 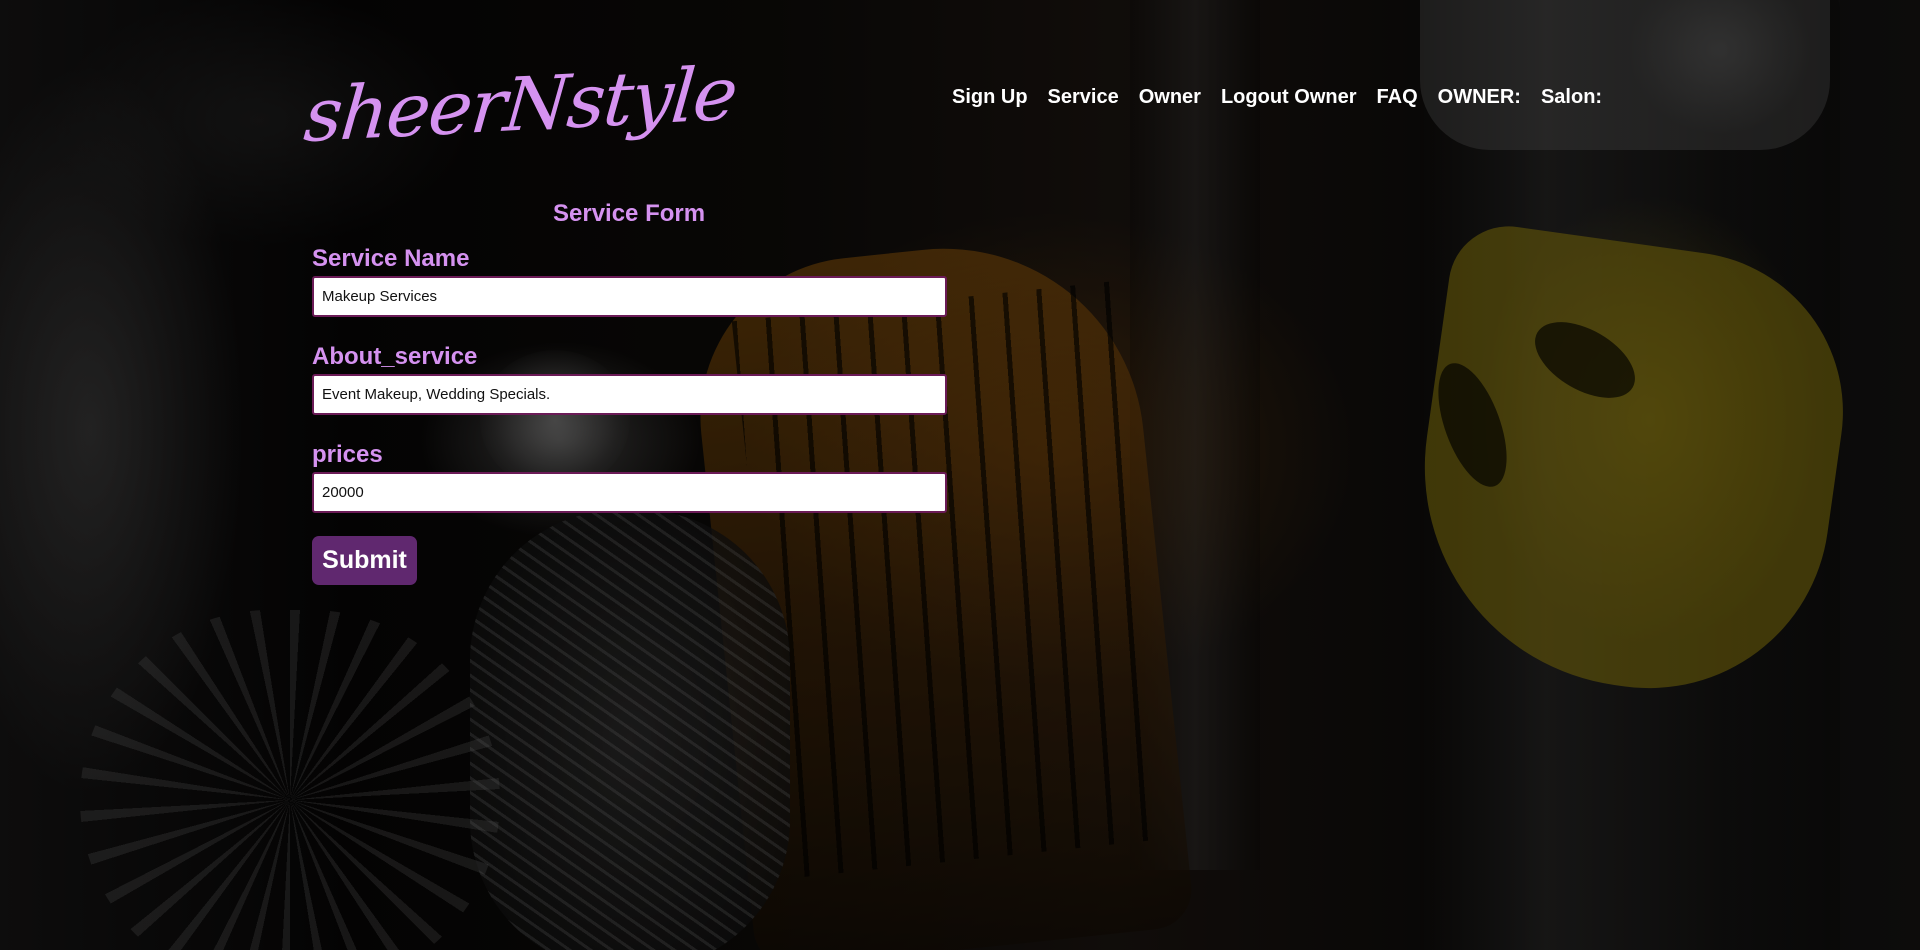 What do you see at coordinates (629, 296) in the screenshot?
I see `service-name-input` at bounding box center [629, 296].